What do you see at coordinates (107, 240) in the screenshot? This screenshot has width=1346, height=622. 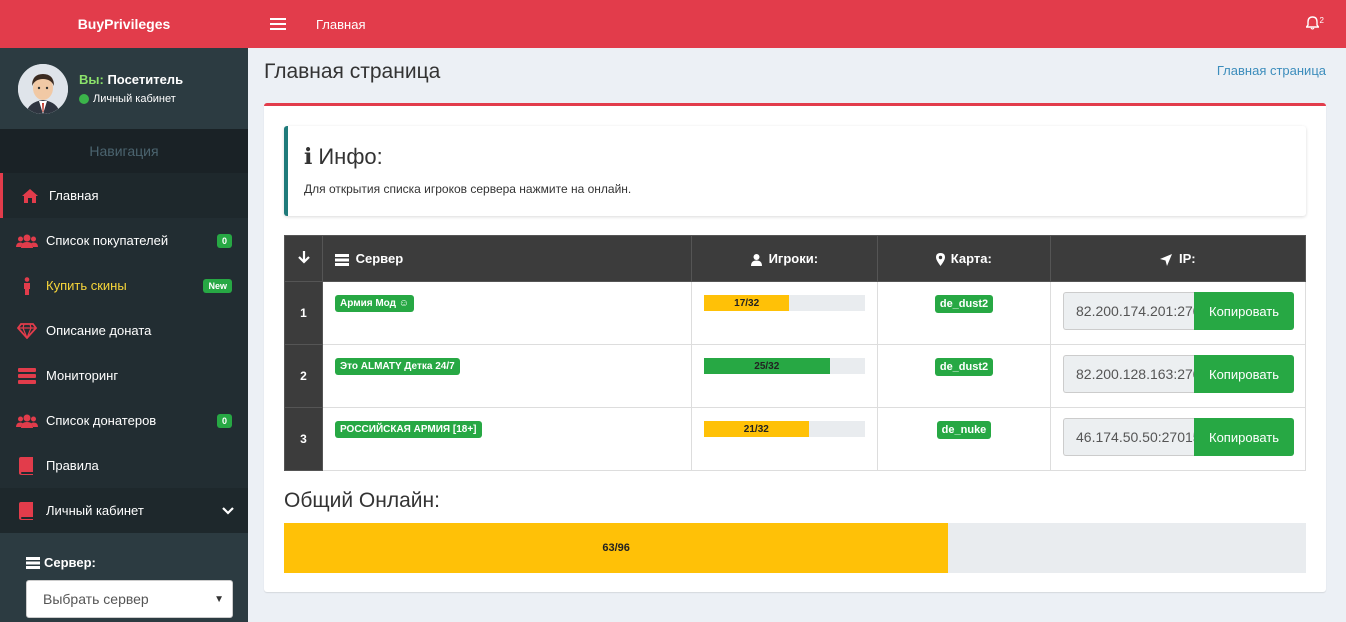 I see `sidebar-item-label: Список покупателей` at bounding box center [107, 240].